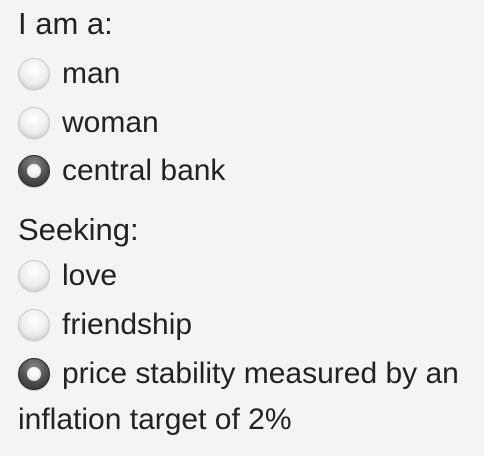 The image size is (484, 456). What do you see at coordinates (127, 324) in the screenshot?
I see `option-label: friendship` at bounding box center [127, 324].